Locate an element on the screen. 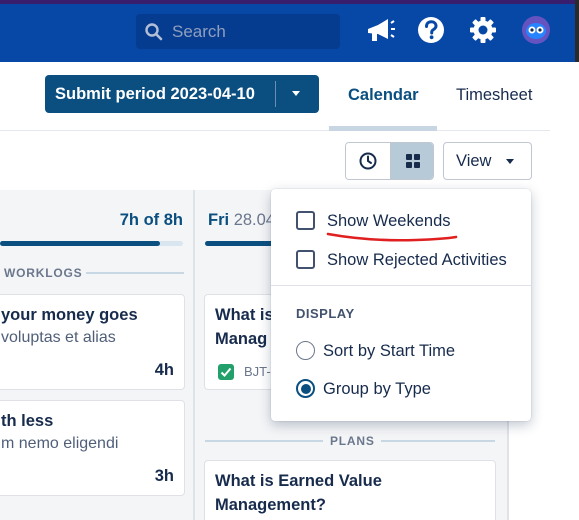 The height and width of the screenshot is (520, 579). worklog-title: th less is located at coordinates (27, 421).